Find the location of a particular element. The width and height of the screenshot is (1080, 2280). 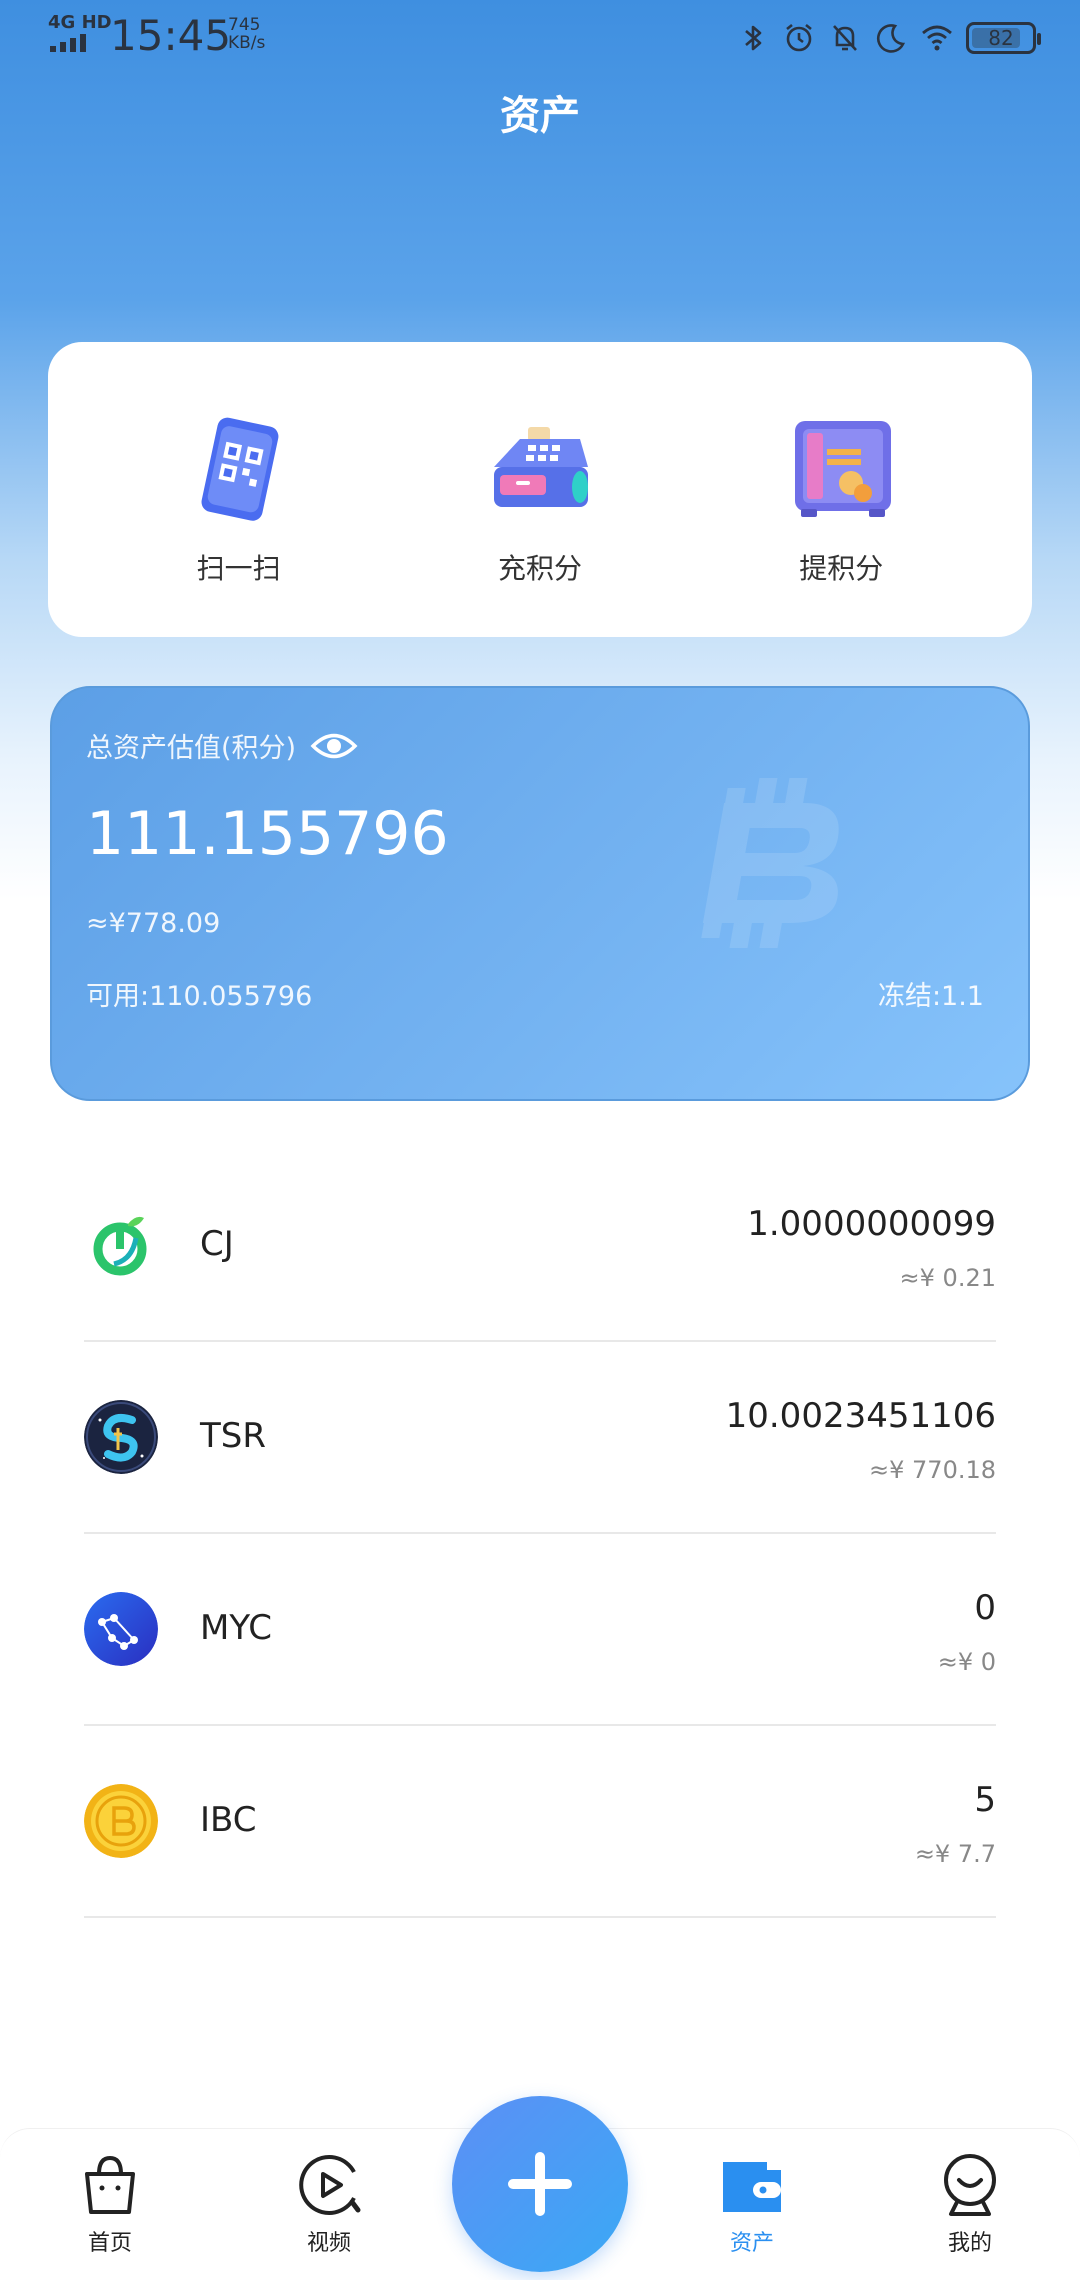

nav-item-home: 首页 is located at coordinates (110, 2204).